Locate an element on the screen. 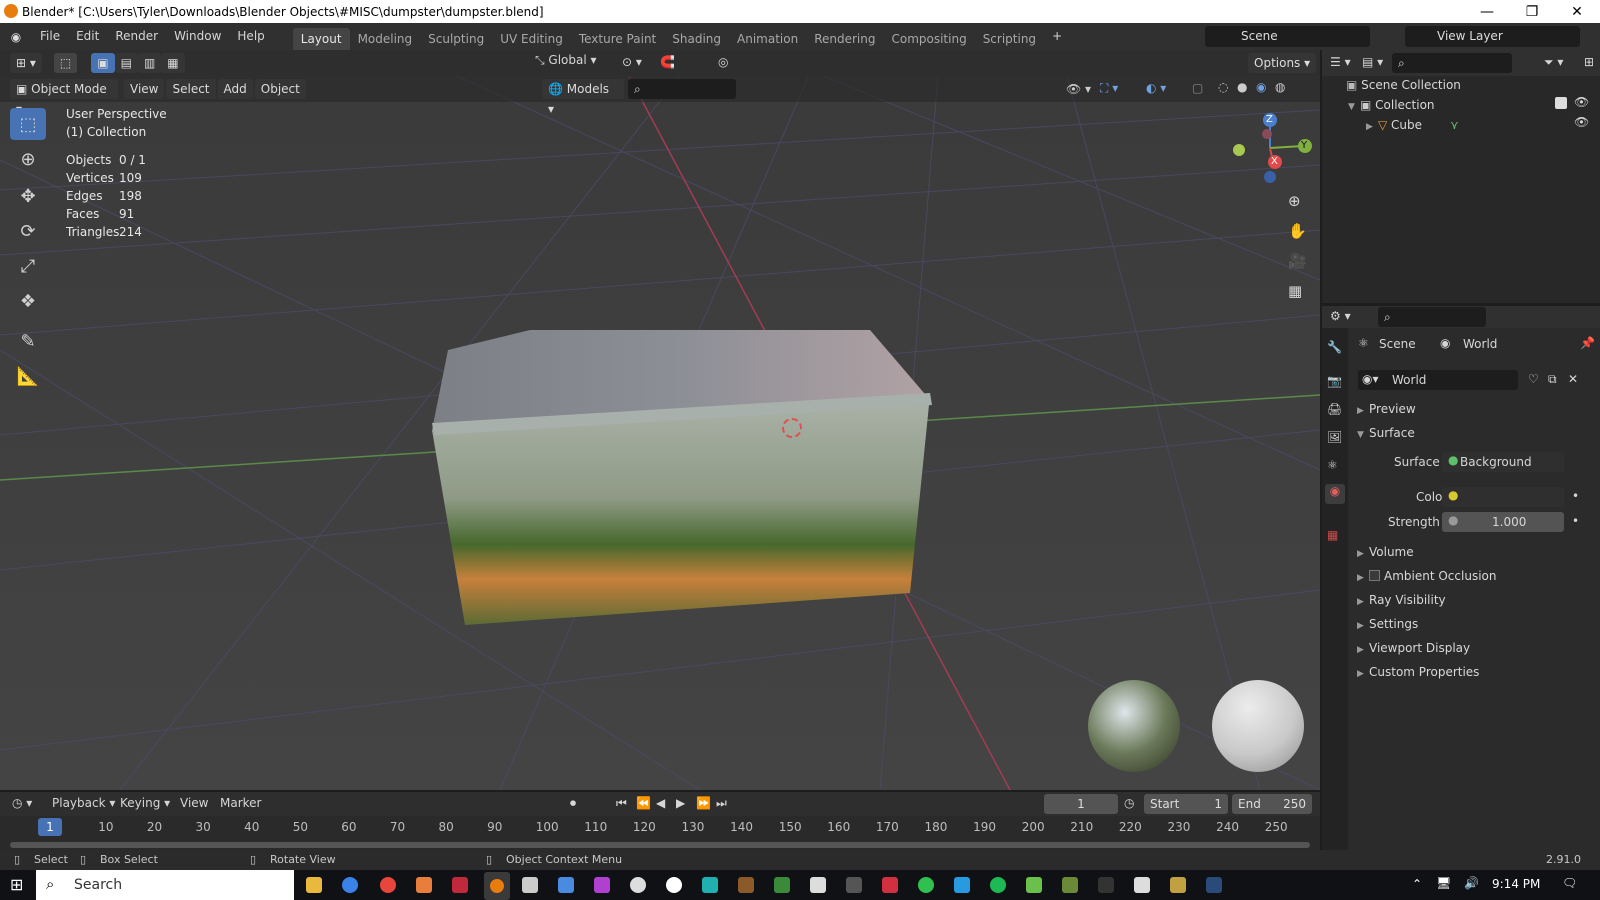  tab-scripting: Scripting is located at coordinates (1009, 39).